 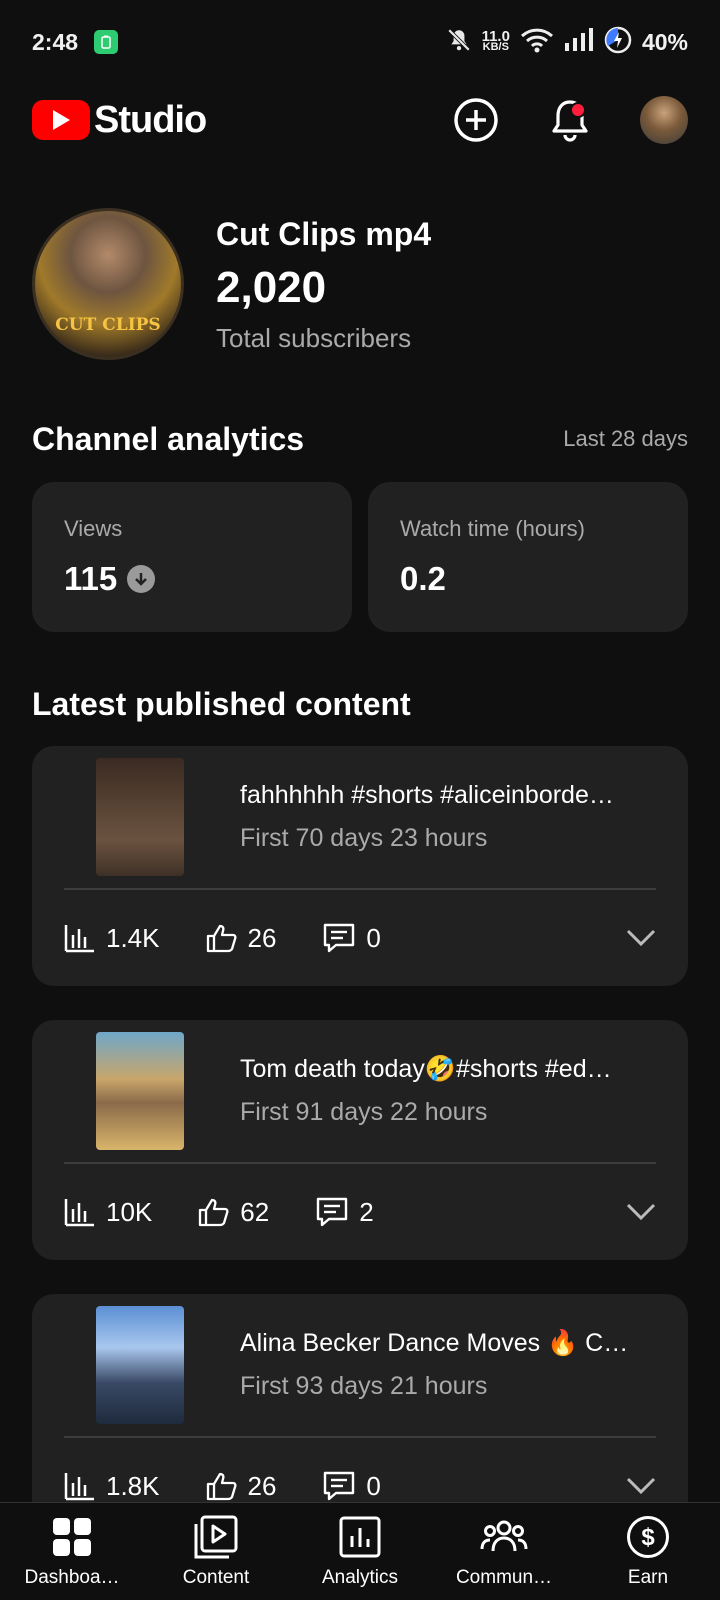 What do you see at coordinates (93, 528) in the screenshot?
I see `views-label: Views` at bounding box center [93, 528].